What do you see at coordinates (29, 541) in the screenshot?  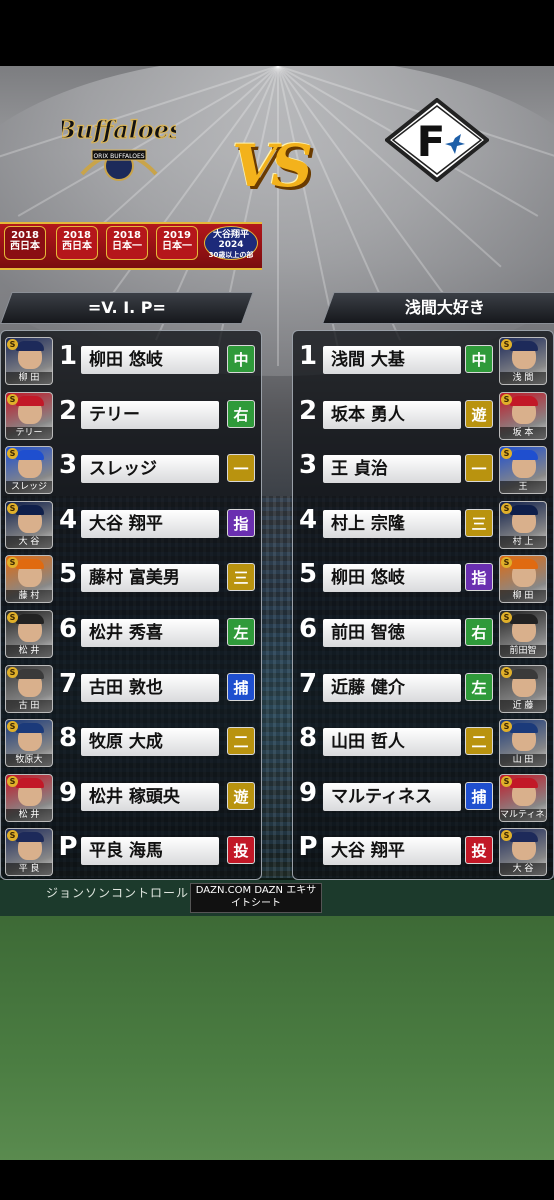 I see `player-card-name: 大 谷` at bounding box center [29, 541].